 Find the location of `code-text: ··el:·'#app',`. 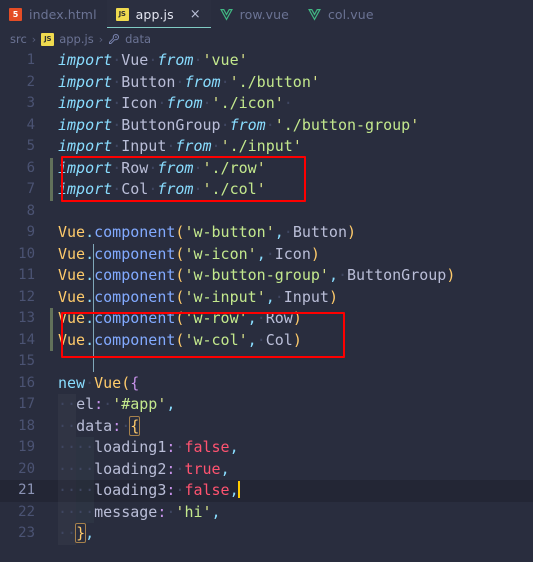

code-text: ··el:·'#app', is located at coordinates (117, 404).